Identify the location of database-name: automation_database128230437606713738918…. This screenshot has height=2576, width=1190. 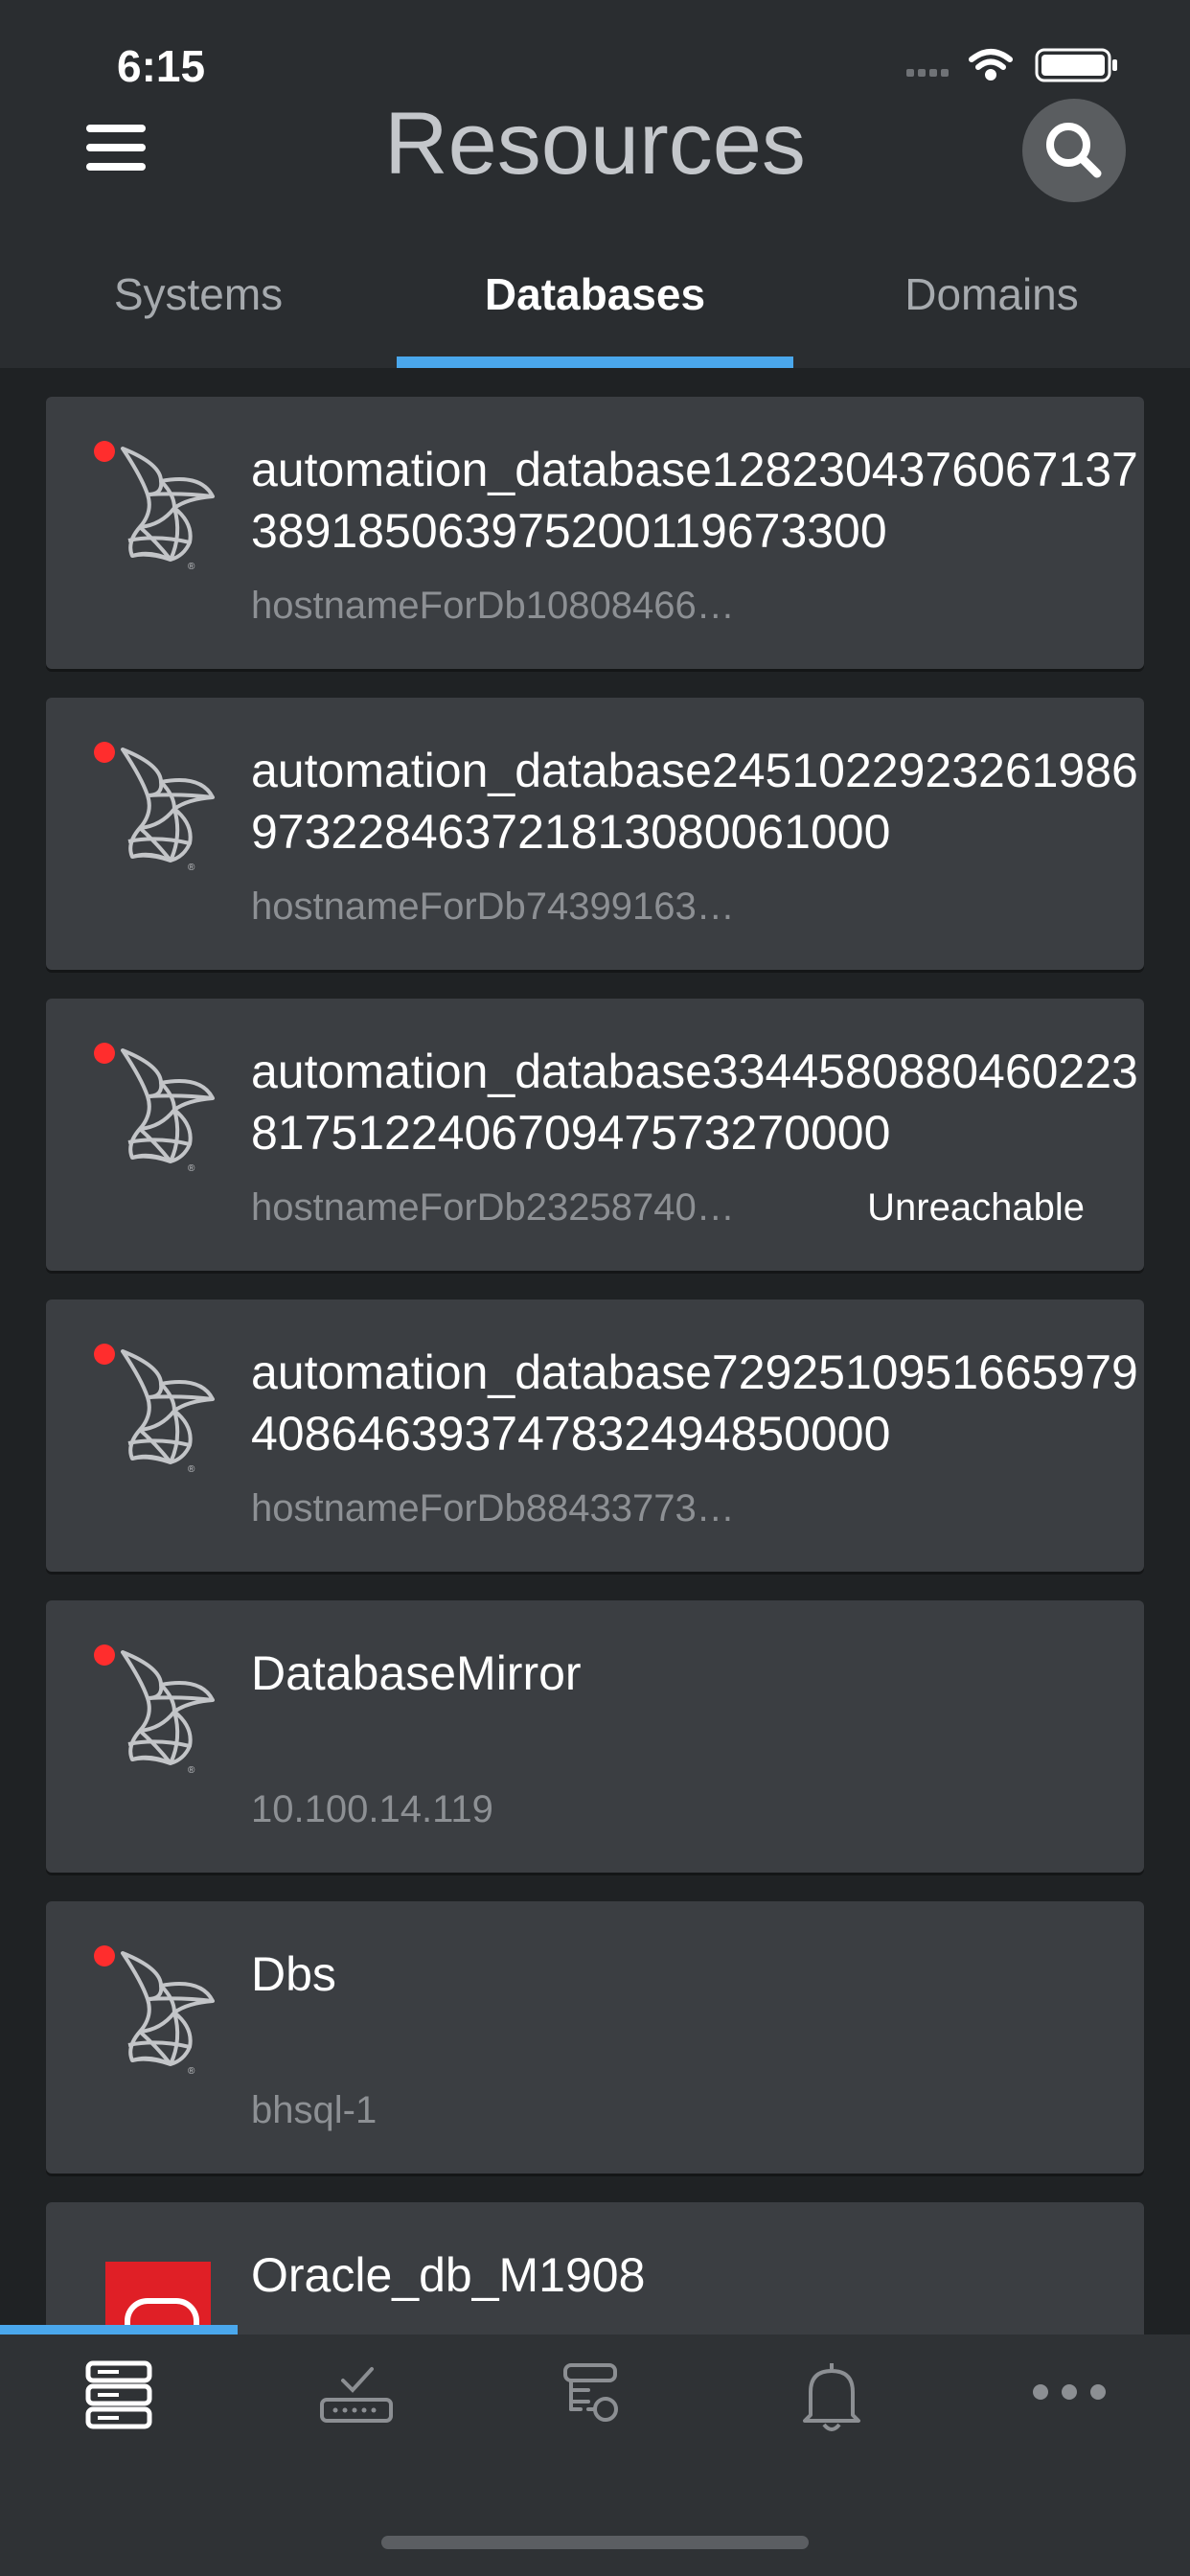
(695, 500).